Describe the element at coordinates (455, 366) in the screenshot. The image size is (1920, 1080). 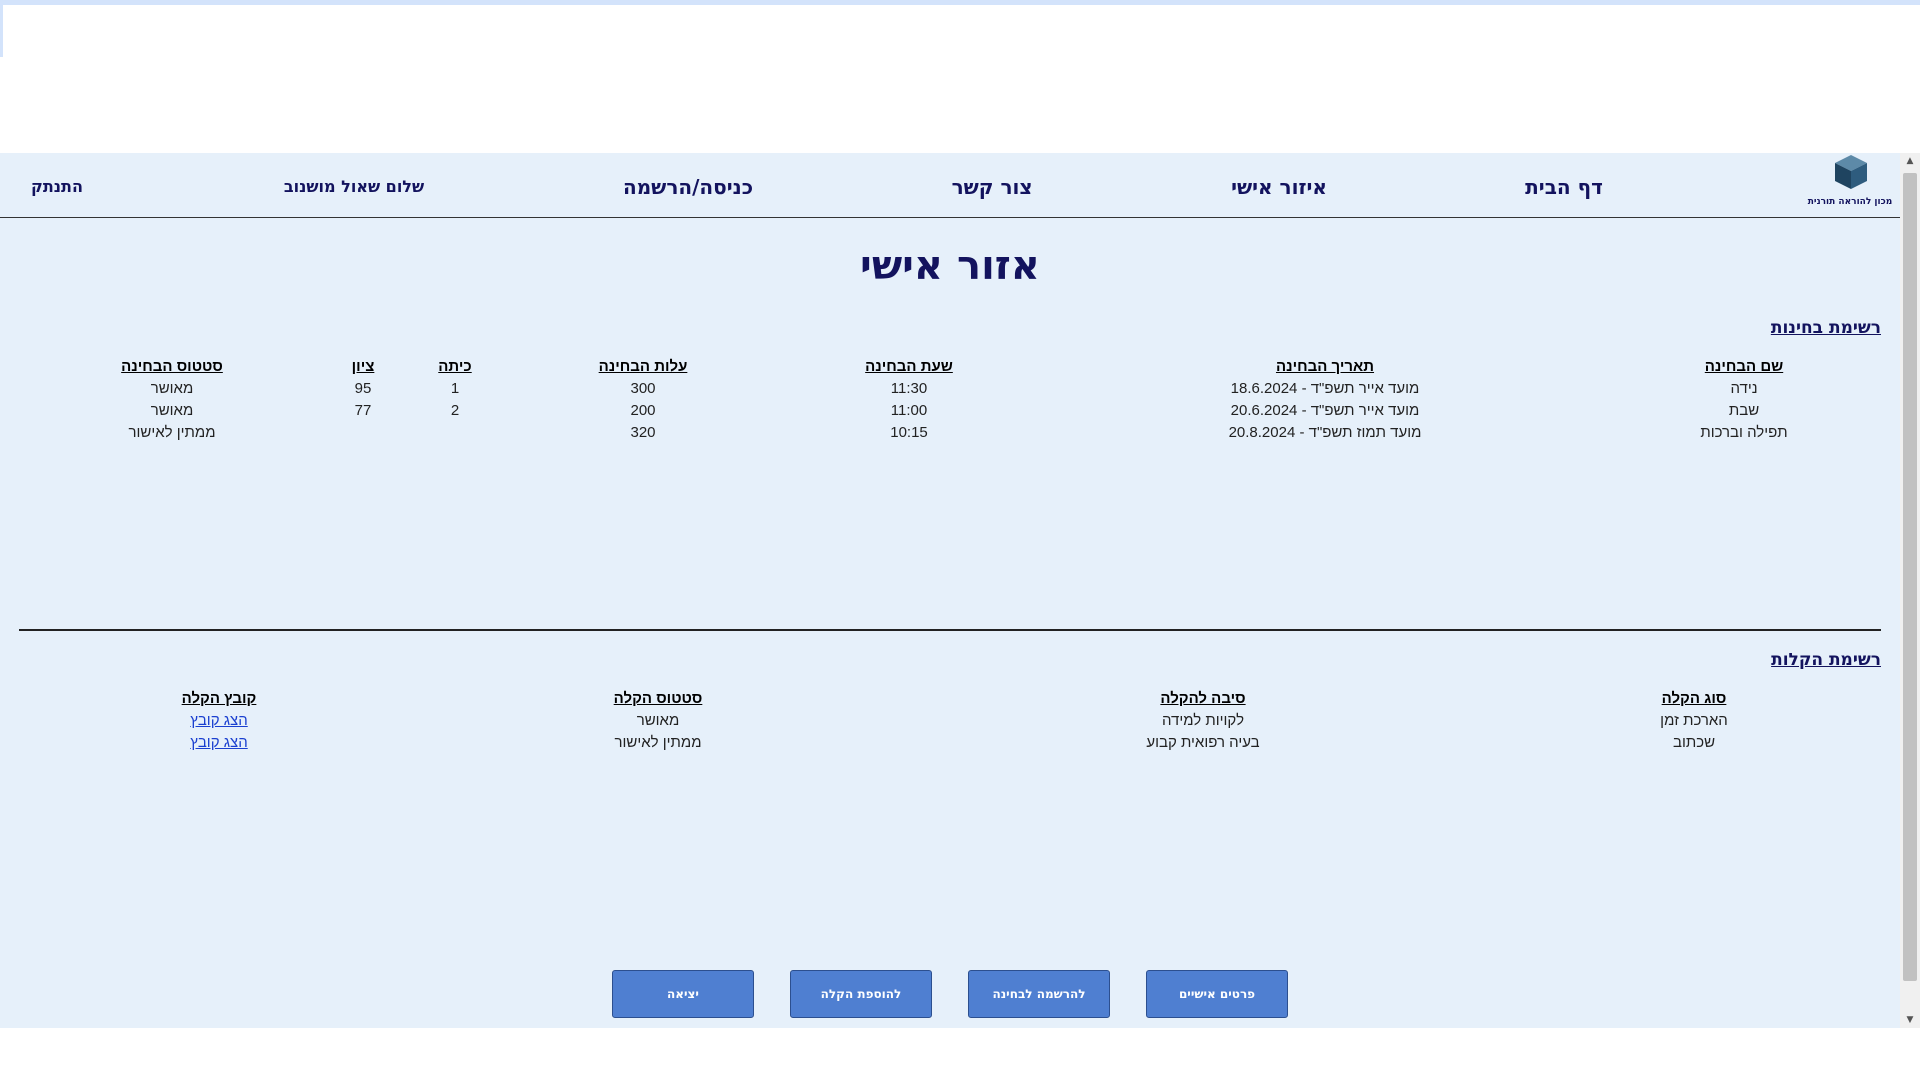
I see `exam-grade-header: כיתה` at that location.